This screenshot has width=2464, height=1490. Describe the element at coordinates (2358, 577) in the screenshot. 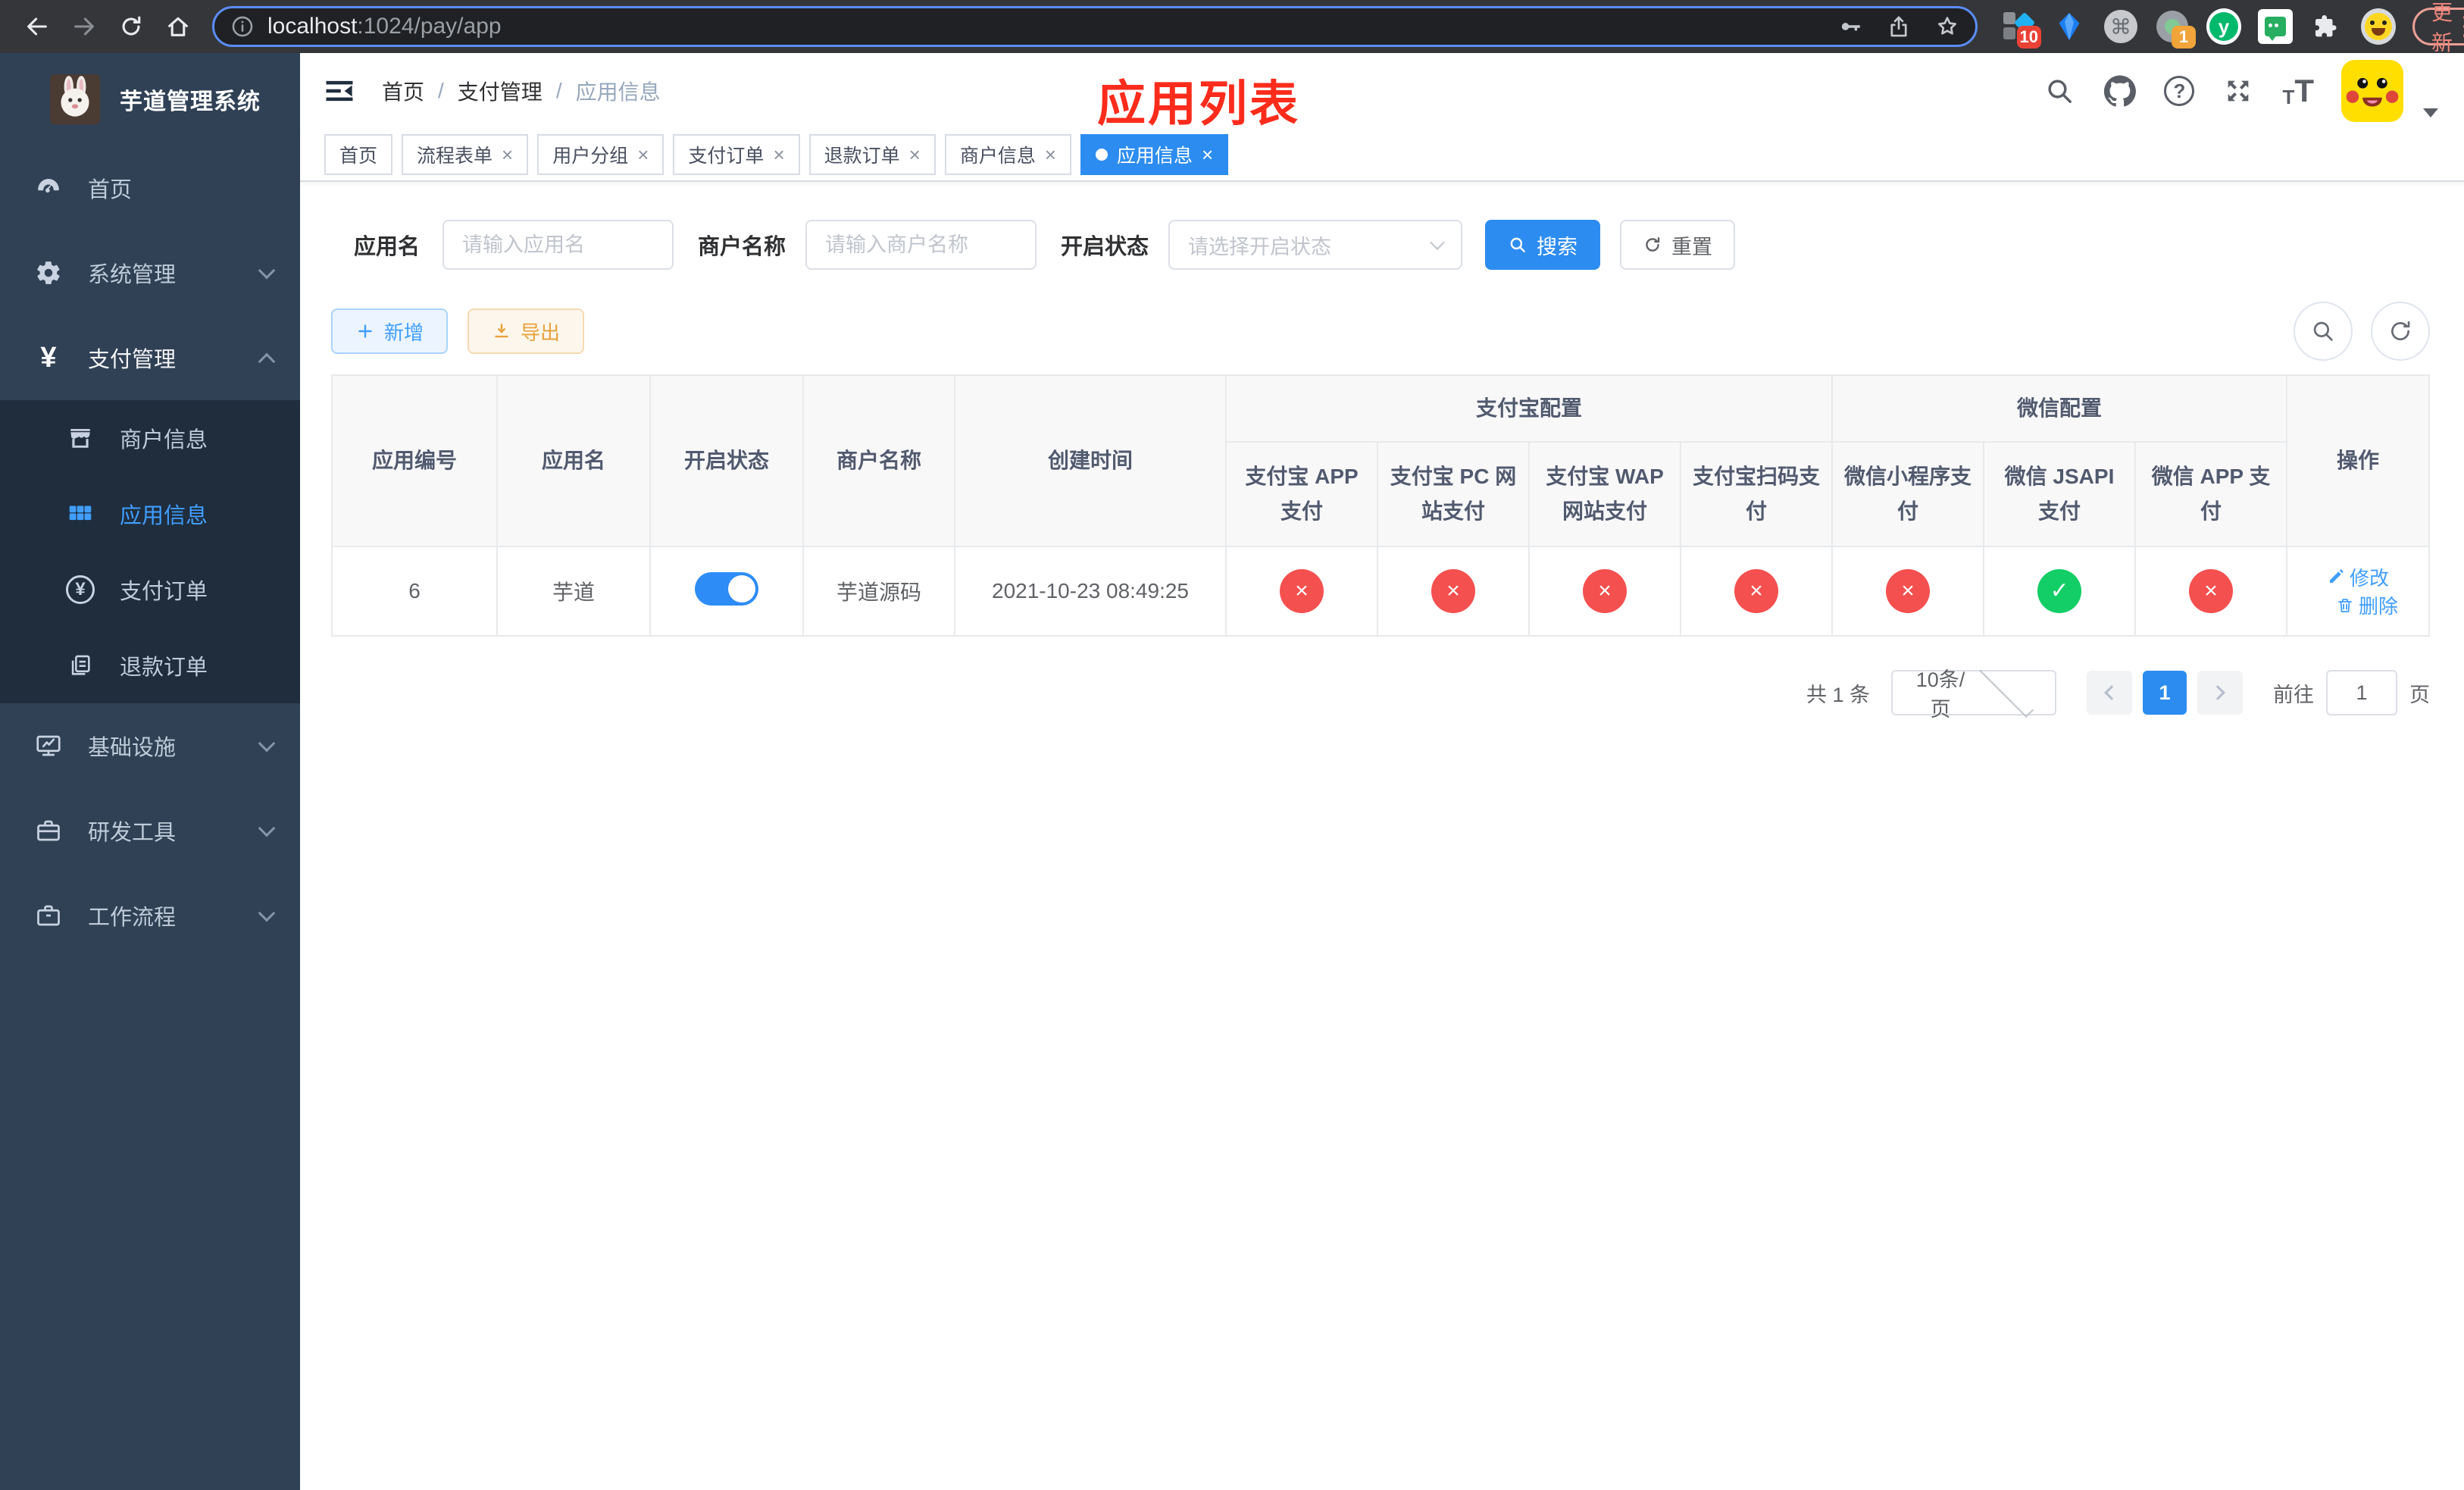

I see `edit-link: 修改` at that location.